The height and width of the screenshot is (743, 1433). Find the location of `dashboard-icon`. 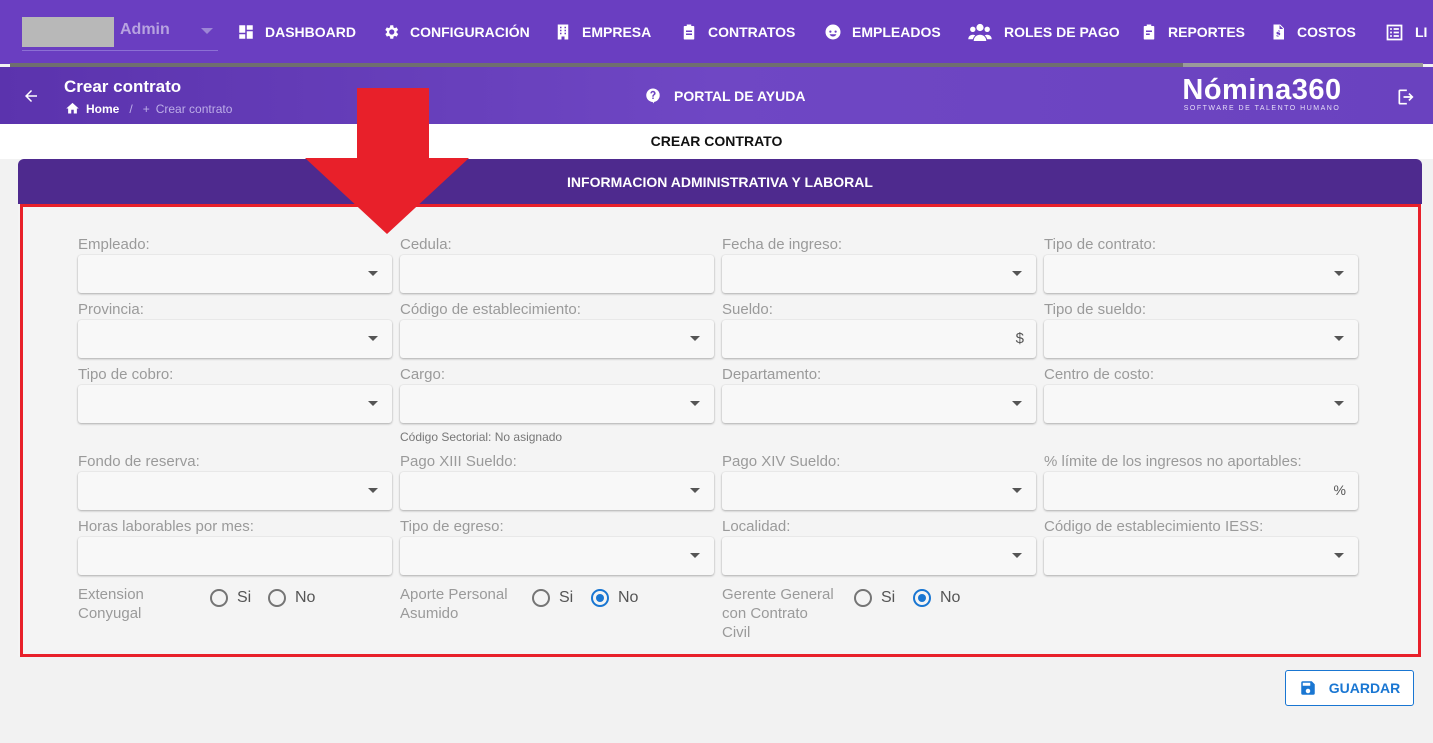

dashboard-icon is located at coordinates (246, 32).